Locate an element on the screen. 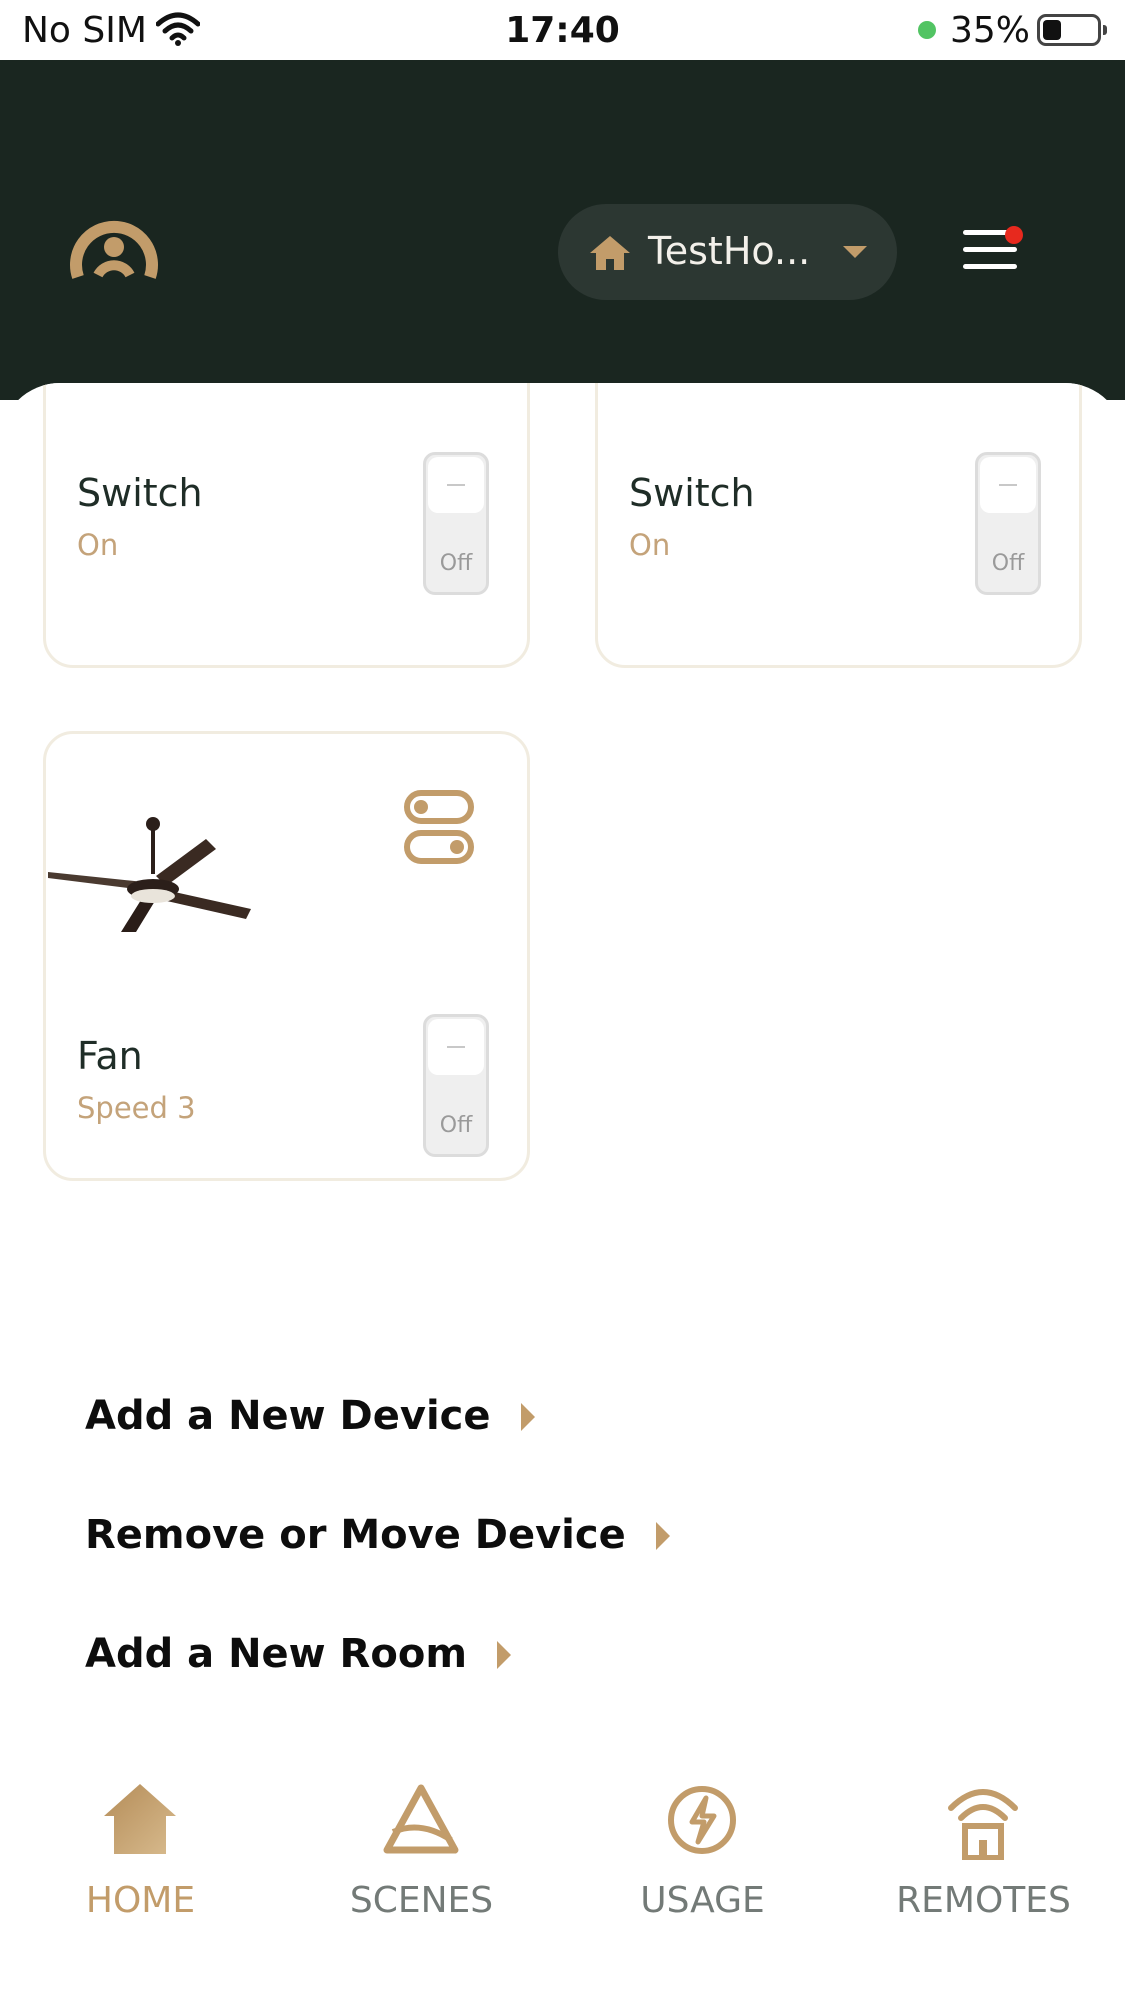  add-room-label: Add a New Room is located at coordinates (276, 1654).